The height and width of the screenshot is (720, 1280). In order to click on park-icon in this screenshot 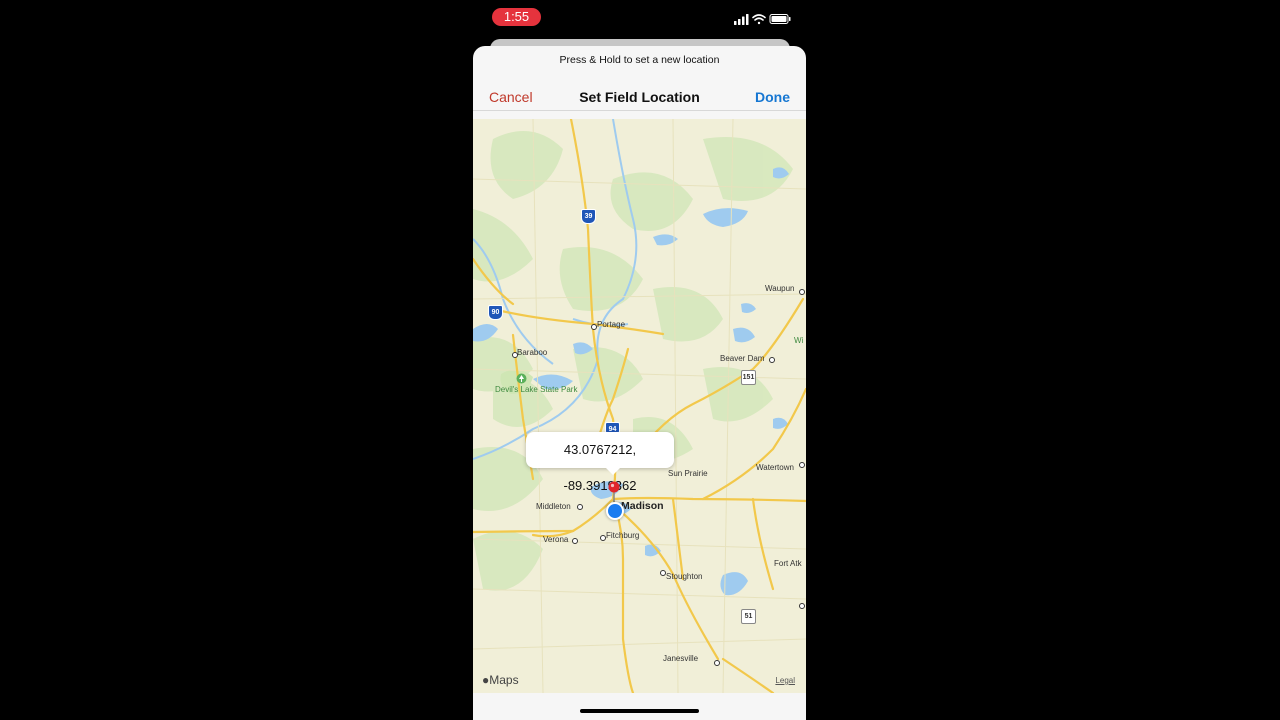, I will do `click(521, 378)`.